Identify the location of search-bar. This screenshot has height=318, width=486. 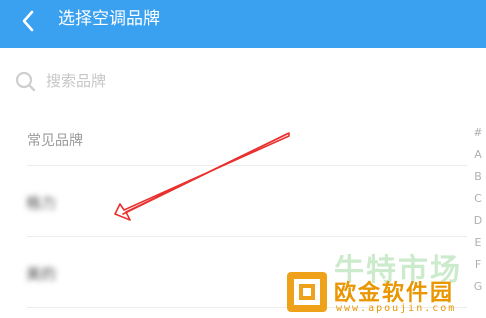
(220, 82).